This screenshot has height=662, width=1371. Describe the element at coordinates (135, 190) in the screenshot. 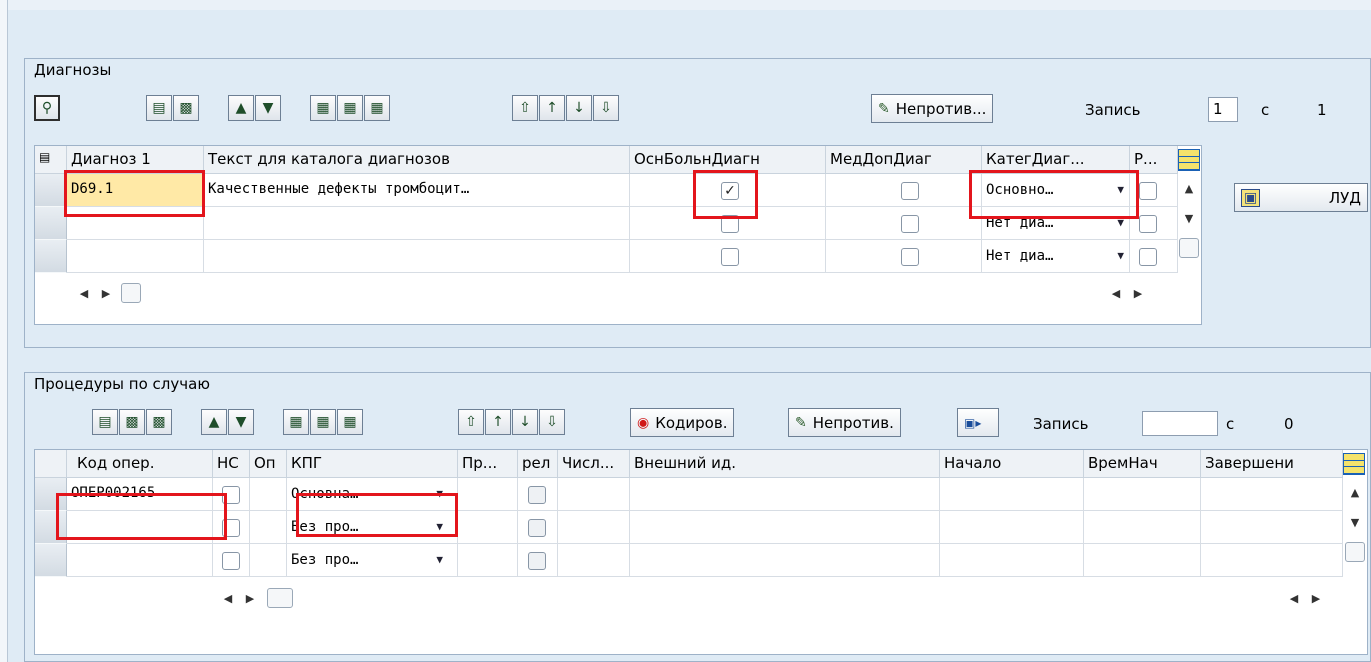

I see `diagnosis-code-cell: D69.1` at that location.